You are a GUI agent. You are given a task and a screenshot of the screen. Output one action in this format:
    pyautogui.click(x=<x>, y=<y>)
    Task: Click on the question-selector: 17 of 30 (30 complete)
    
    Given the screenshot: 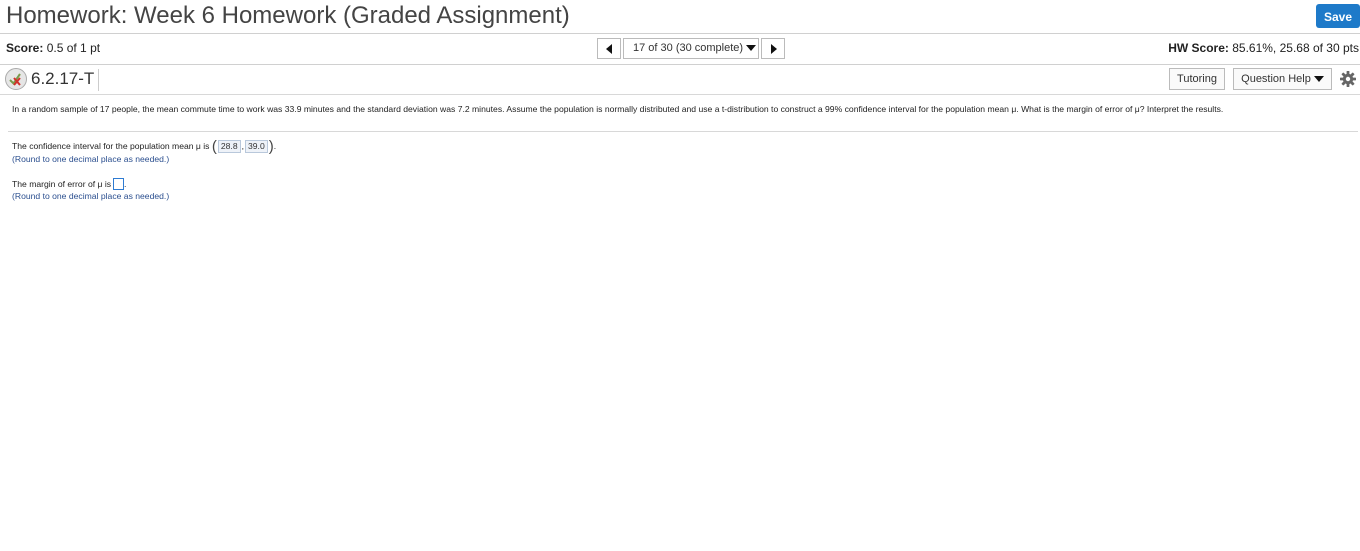 What is the action you would take?
    pyautogui.click(x=691, y=48)
    